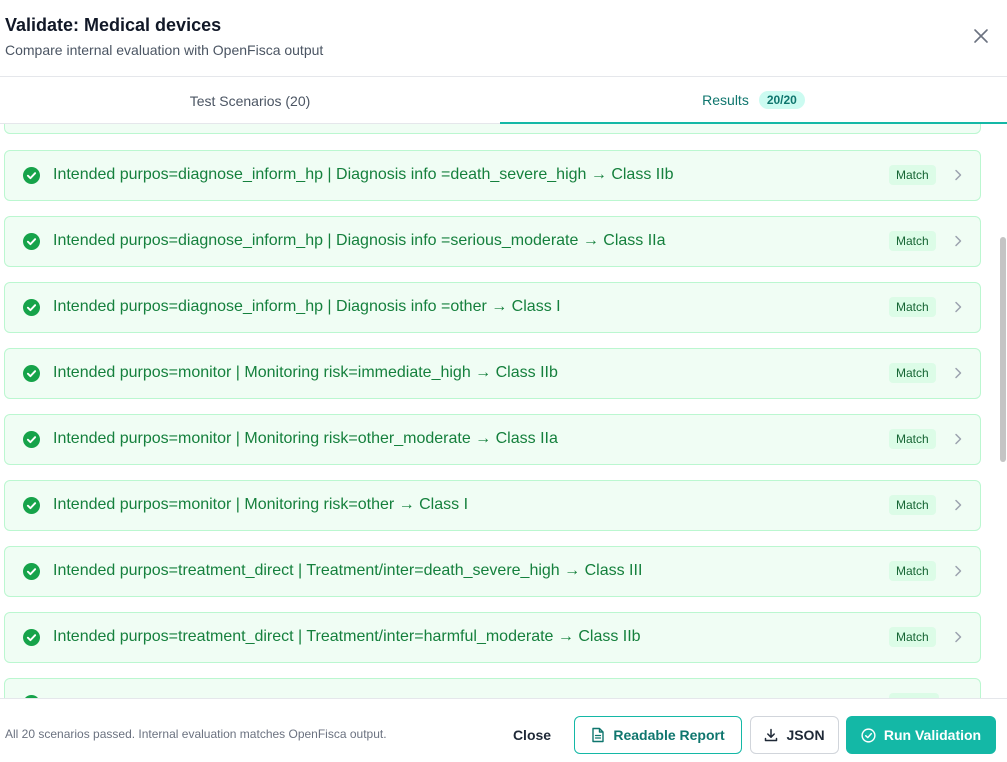 The width and height of the screenshot is (1007, 762). I want to click on check-circle-outline-icon, so click(868, 735).